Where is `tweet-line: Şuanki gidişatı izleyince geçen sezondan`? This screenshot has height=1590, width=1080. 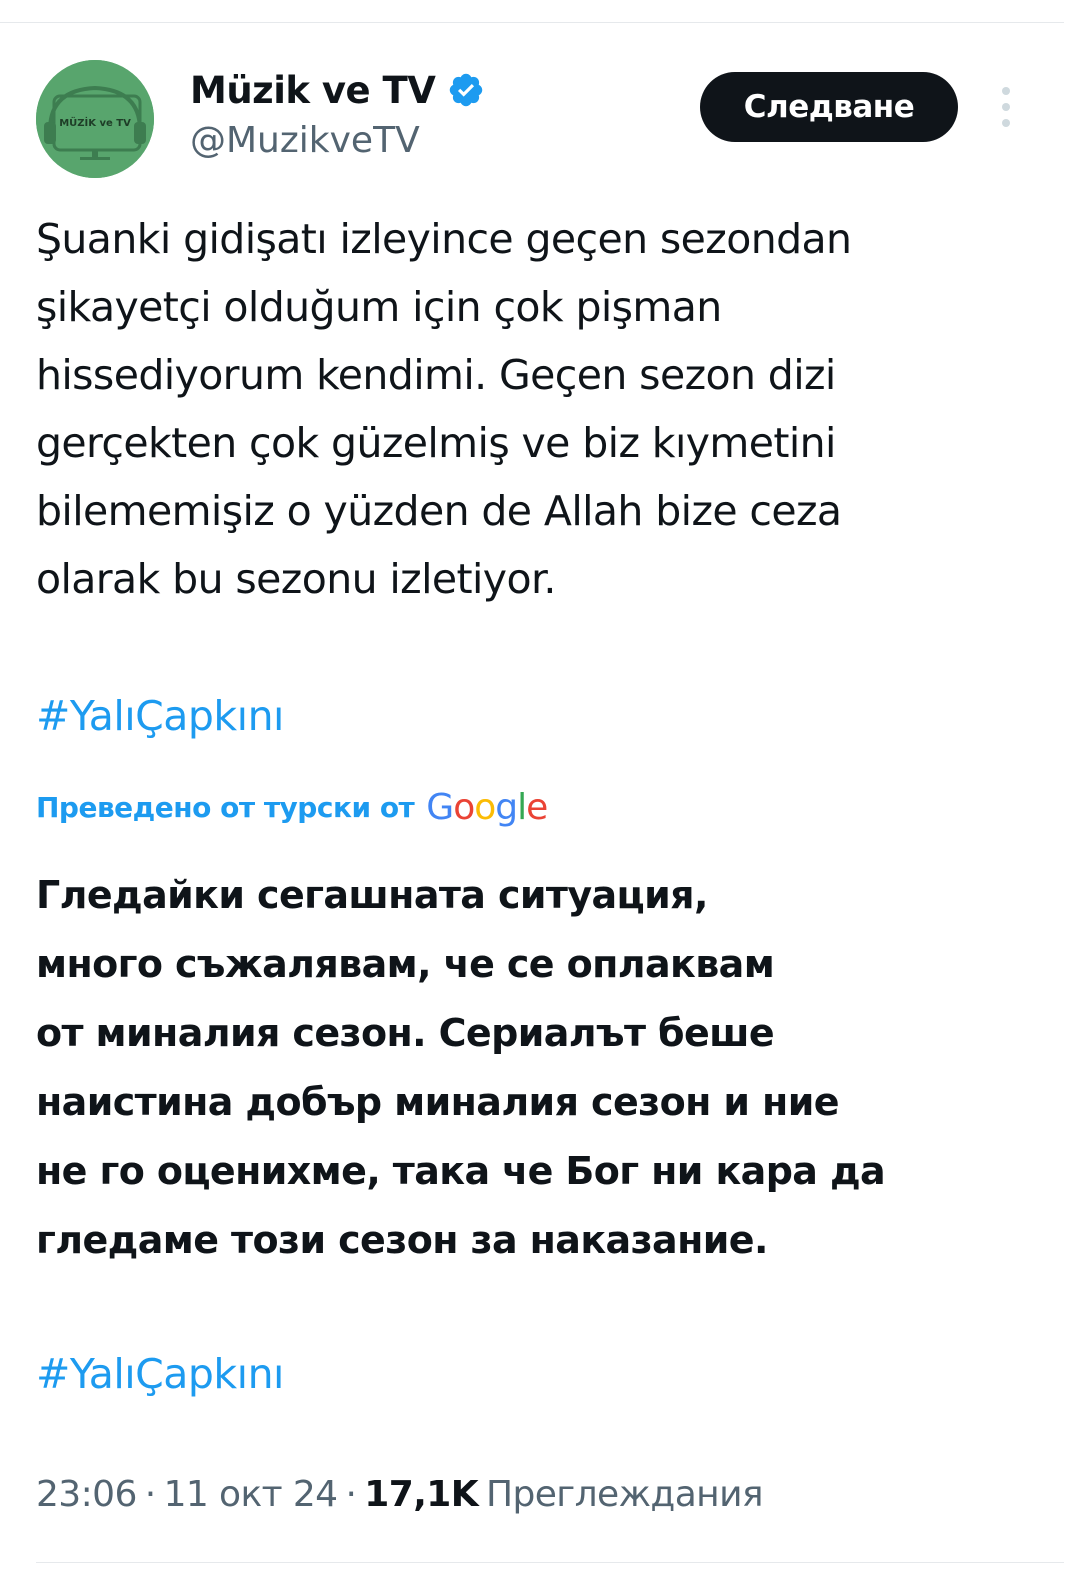
tweet-line: Şuanki gidişatı izleyince geçen sezondan is located at coordinates (444, 239).